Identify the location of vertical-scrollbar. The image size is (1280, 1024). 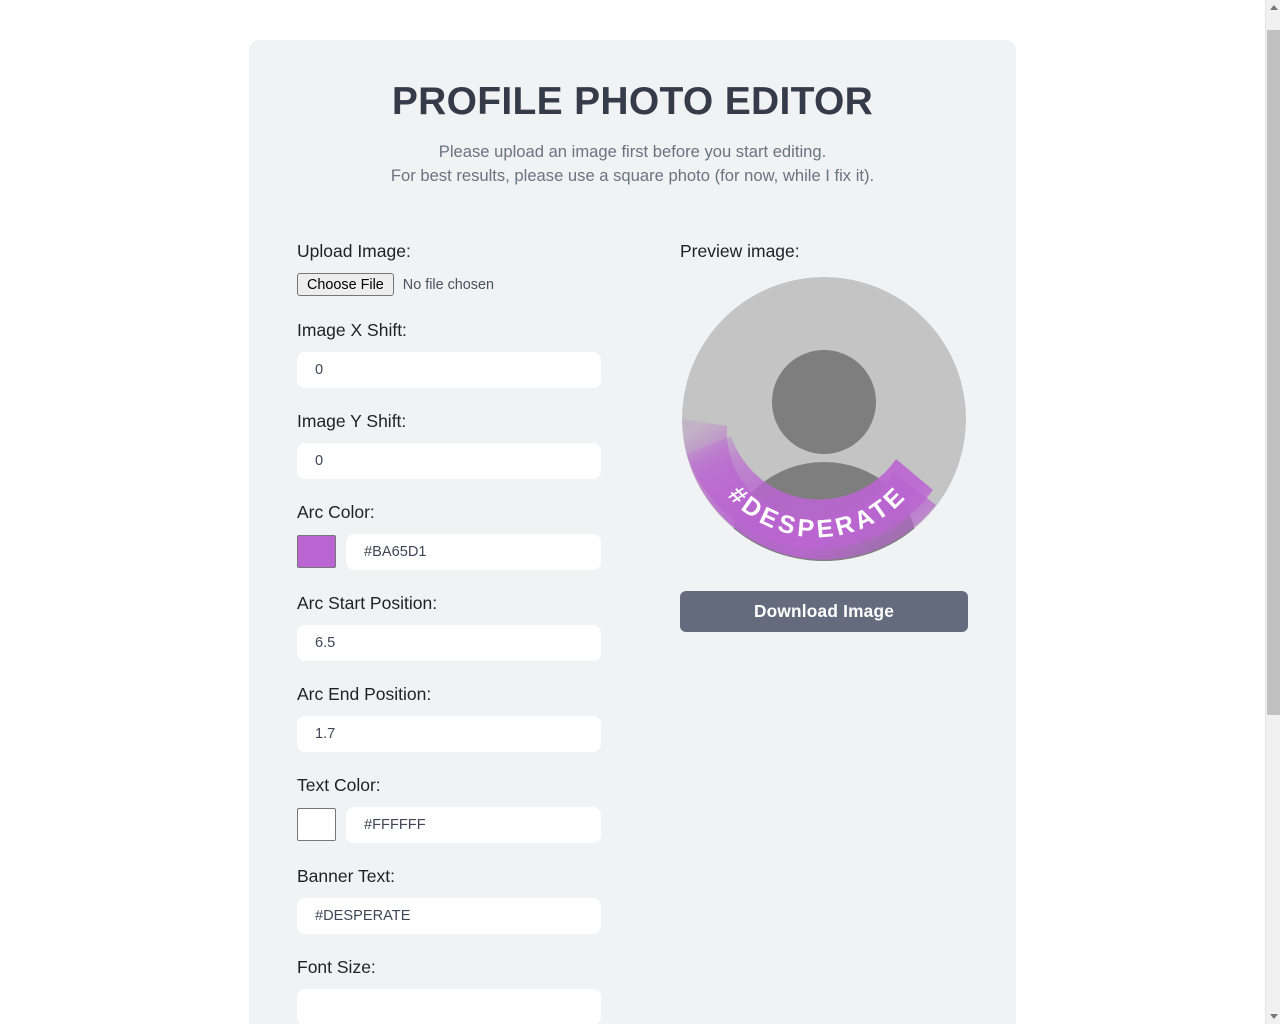
(1272, 512).